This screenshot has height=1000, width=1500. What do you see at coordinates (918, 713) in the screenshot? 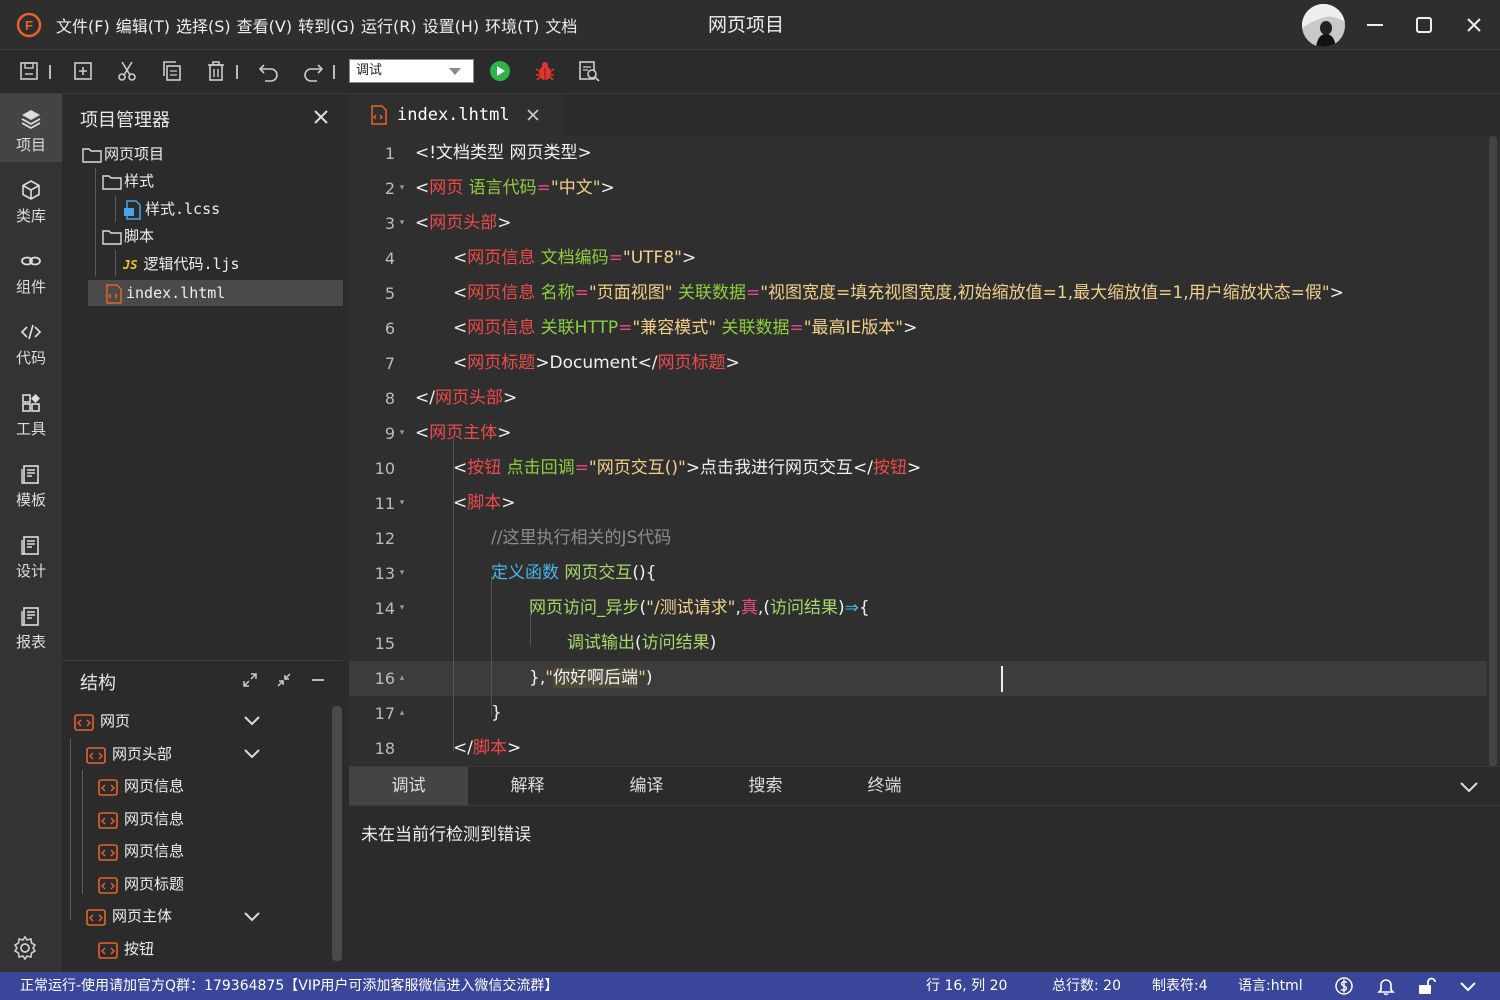
I see `code-line: 17 ▴}` at bounding box center [918, 713].